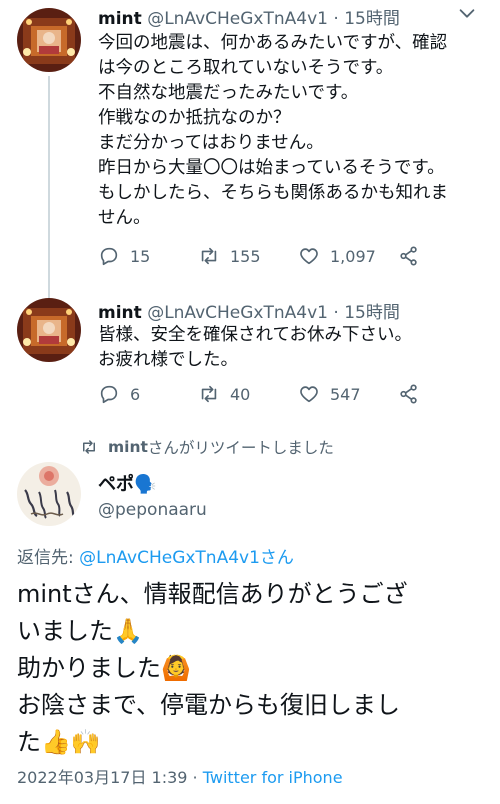 Image resolution: width=500 pixels, height=804 pixels. I want to click on retweet-count: 155, so click(245, 256).